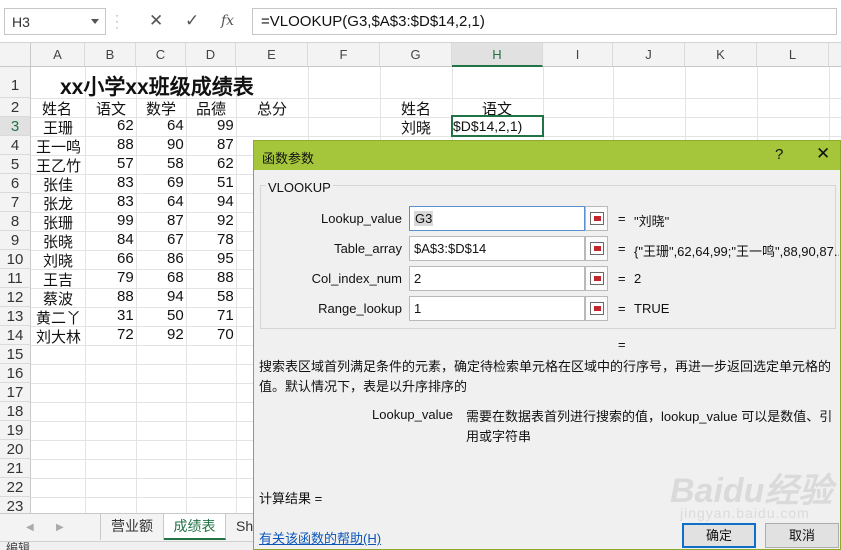 The image size is (841, 550). Describe the element at coordinates (225, 144) in the screenshot. I see `score-moral: 87` at that location.